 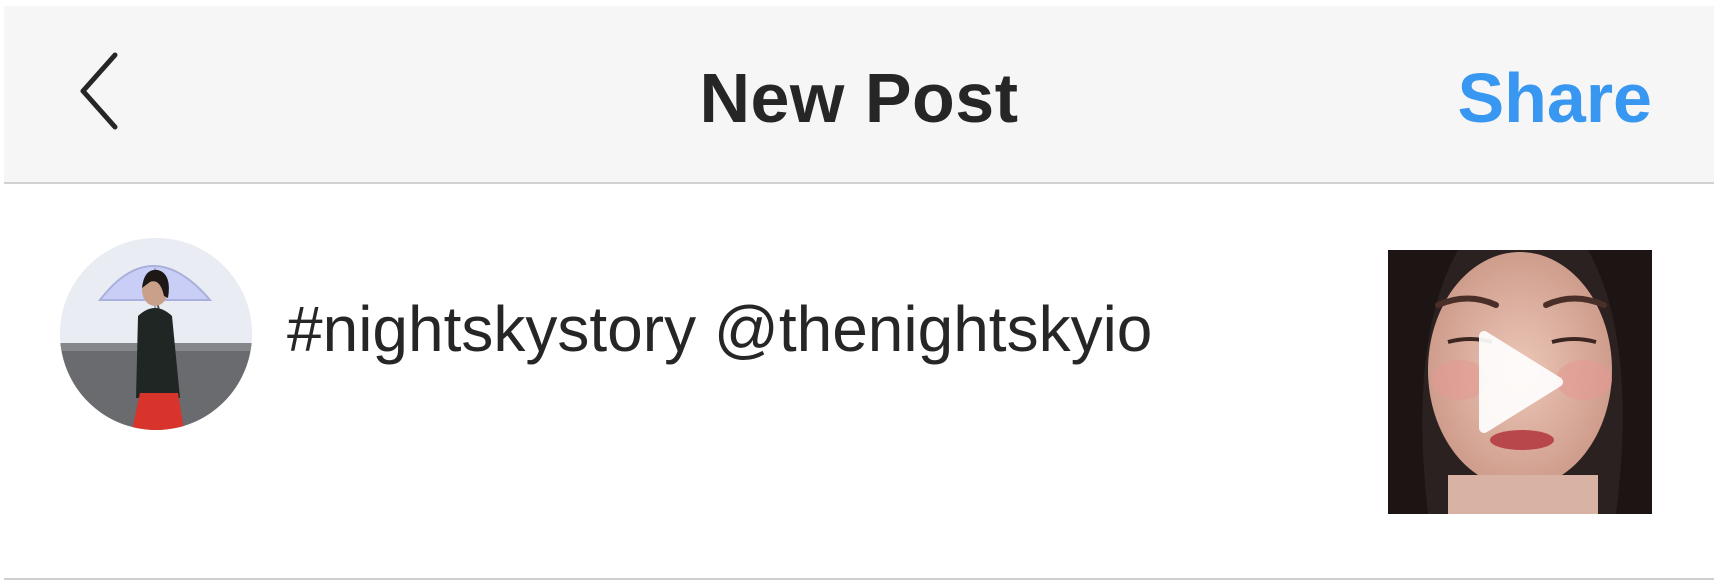 I want to click on share-button: Share, so click(x=1554, y=98).